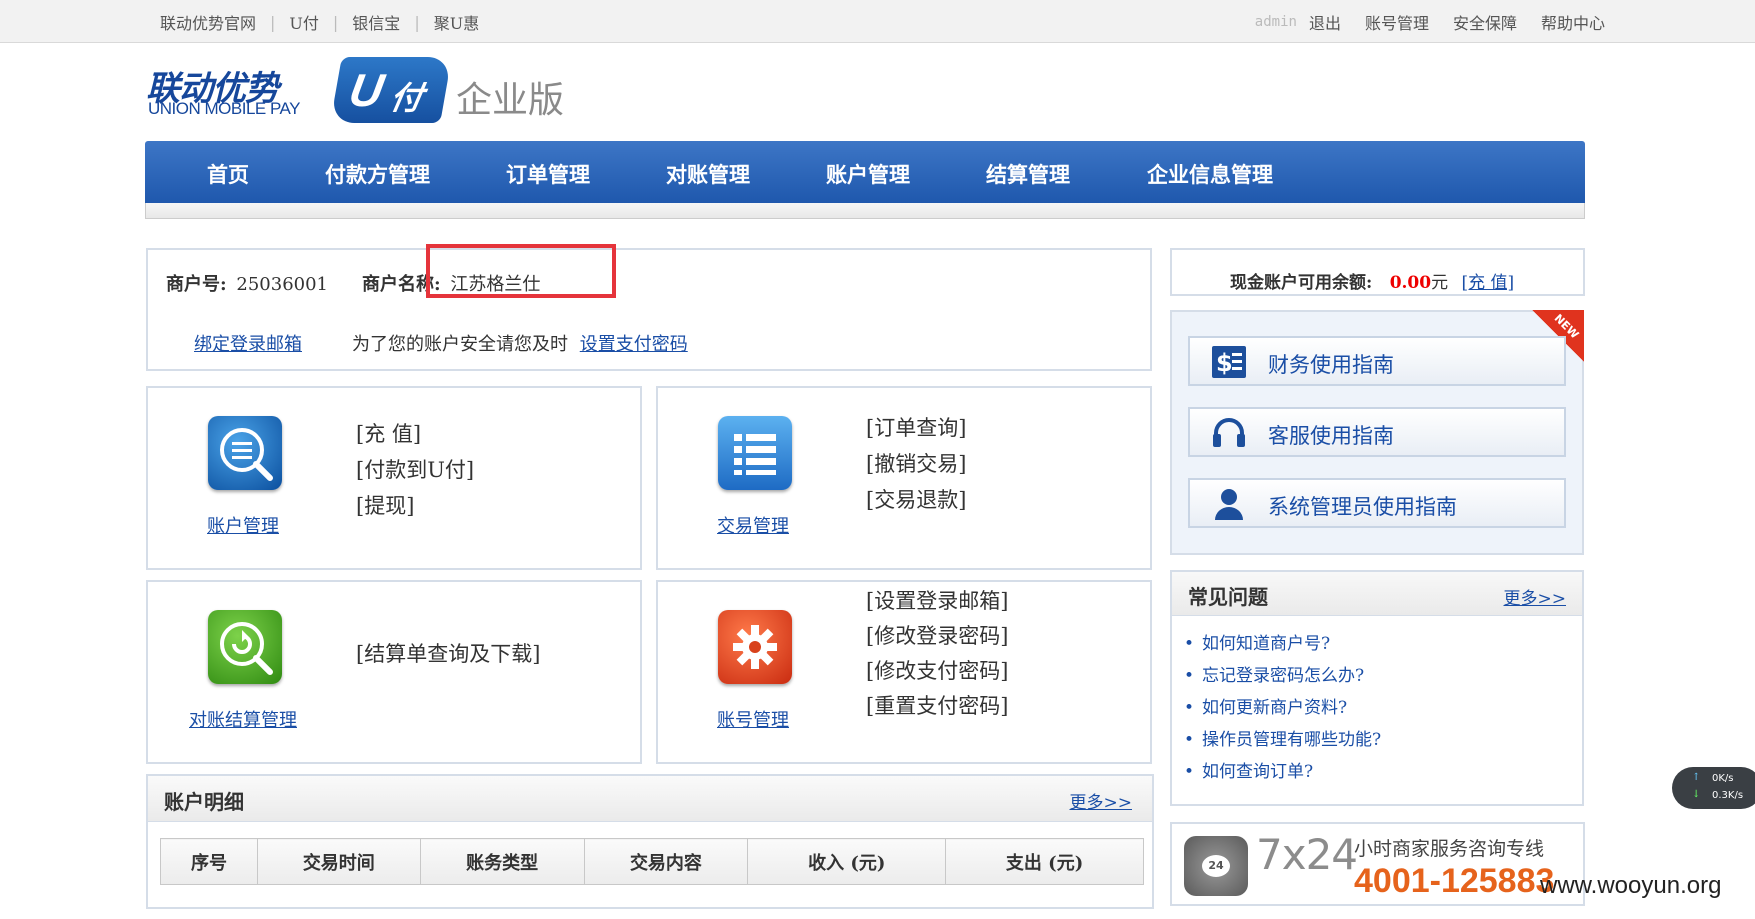  Describe the element at coordinates (319, 22) in the screenshot. I see `top-links-left: 联动优势官网 | U付 | 银信宝 | 聚U惠` at that location.